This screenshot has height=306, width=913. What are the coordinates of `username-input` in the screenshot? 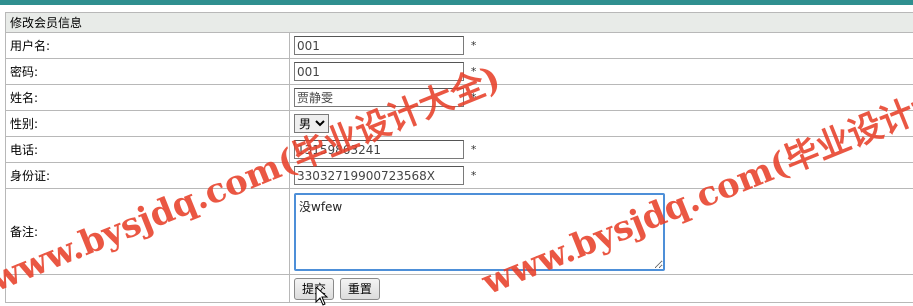 It's located at (379, 45).